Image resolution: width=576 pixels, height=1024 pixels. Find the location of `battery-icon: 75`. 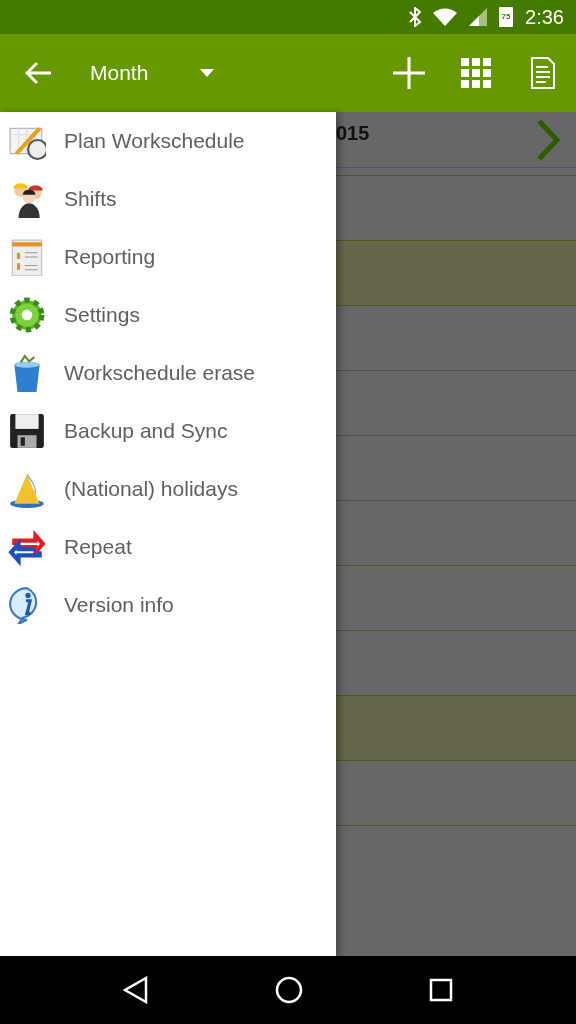

battery-icon: 75 is located at coordinates (506, 17).